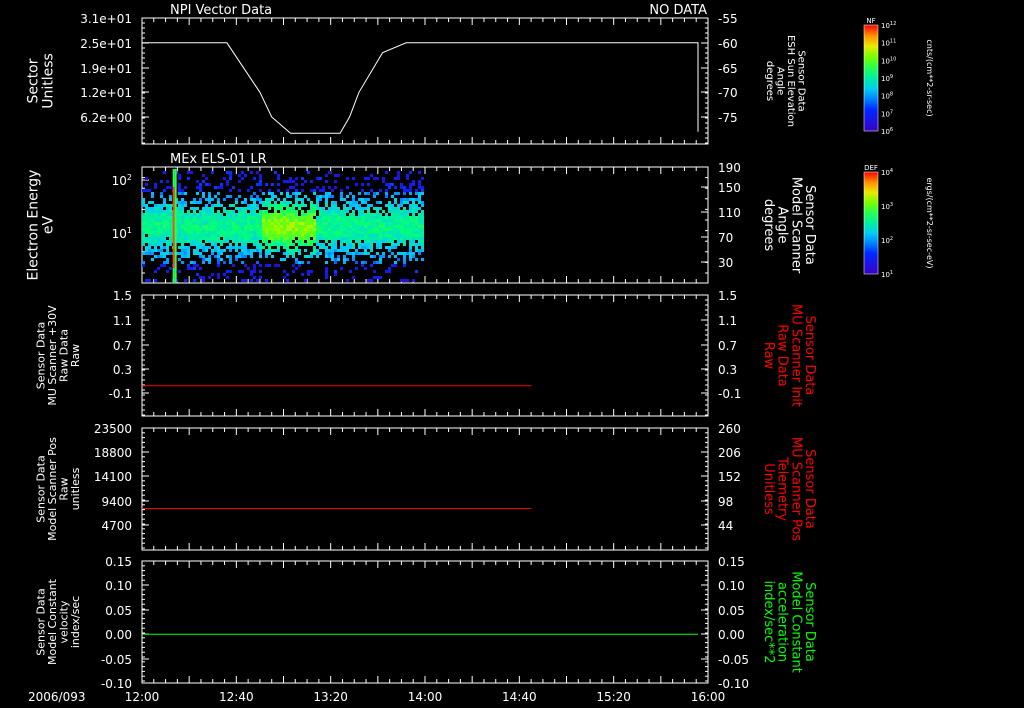  Describe the element at coordinates (871, 78) in the screenshot. I see `colorbar-gradient` at that location.